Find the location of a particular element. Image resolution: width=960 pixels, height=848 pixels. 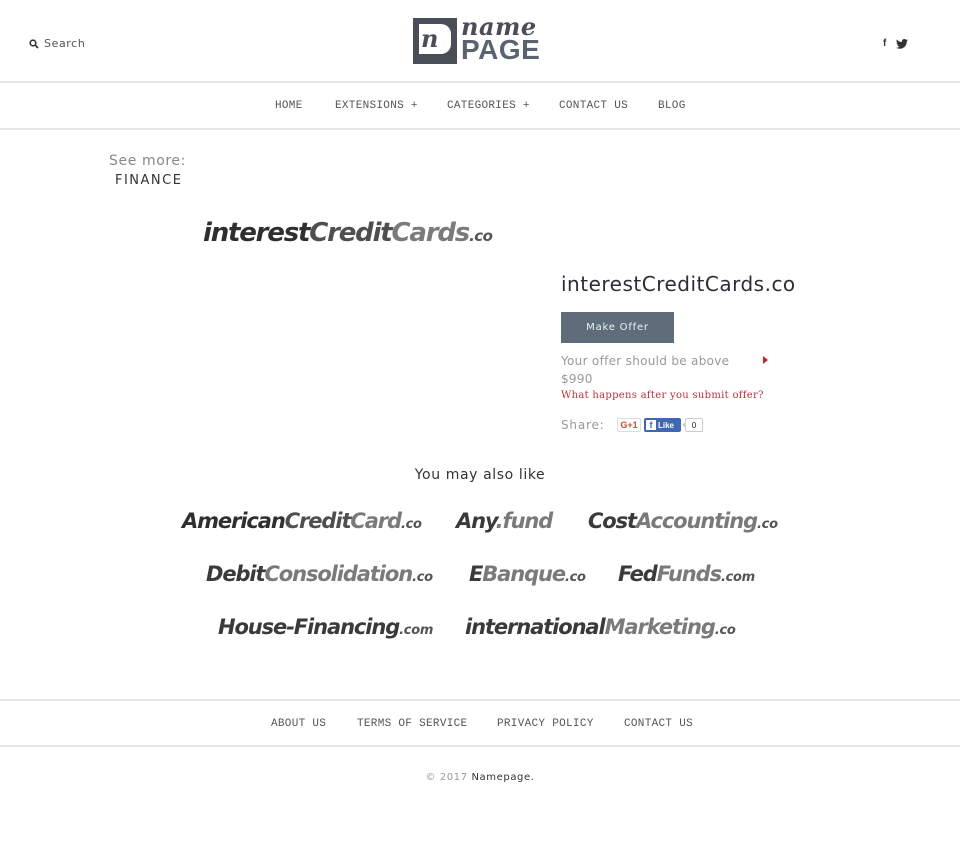

offer-info-link: What happens after you submit offer? is located at coordinates (662, 395).